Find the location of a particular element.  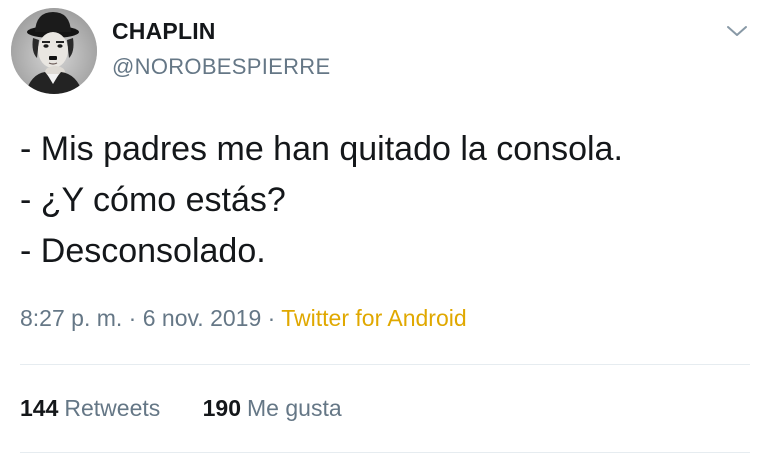

avatar-image is located at coordinates (54, 51).